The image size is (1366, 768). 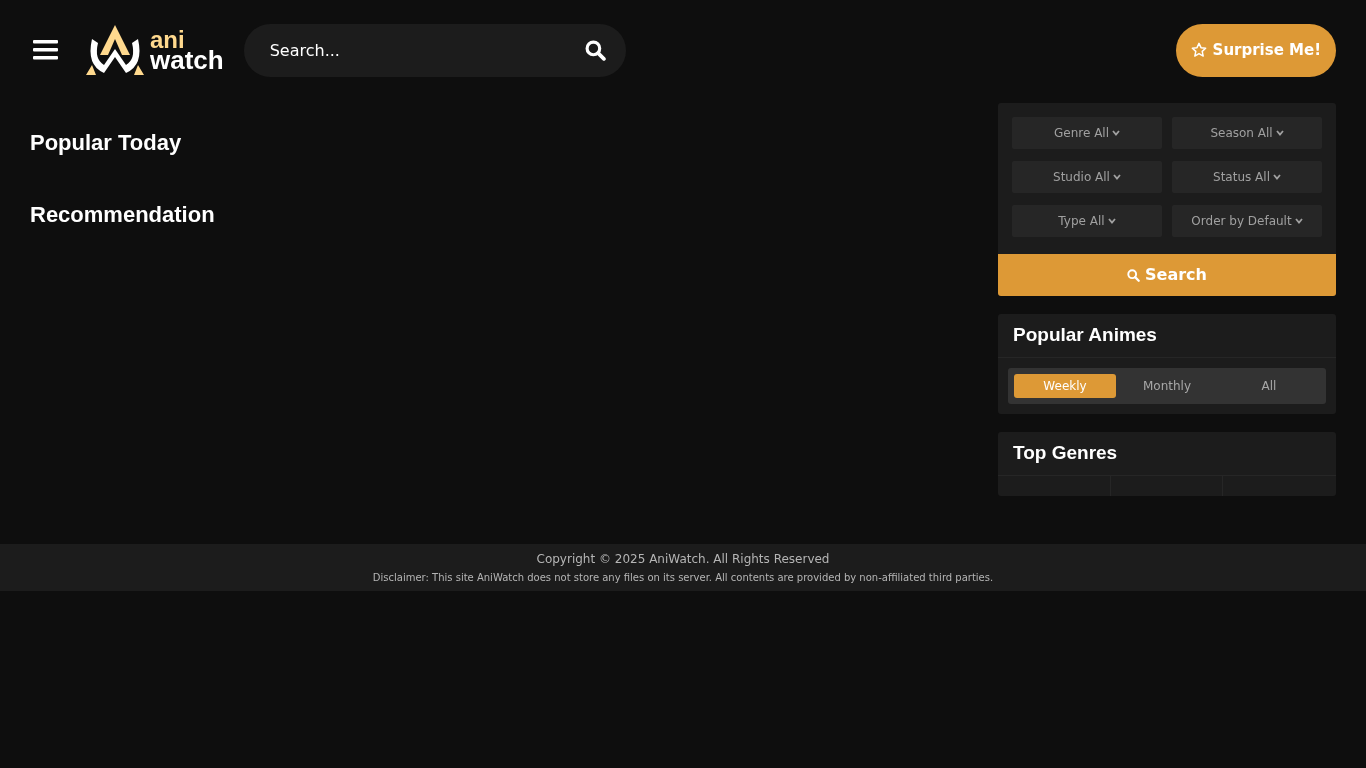 I want to click on filter-dropdown: Season All, so click(x=1247, y=133).